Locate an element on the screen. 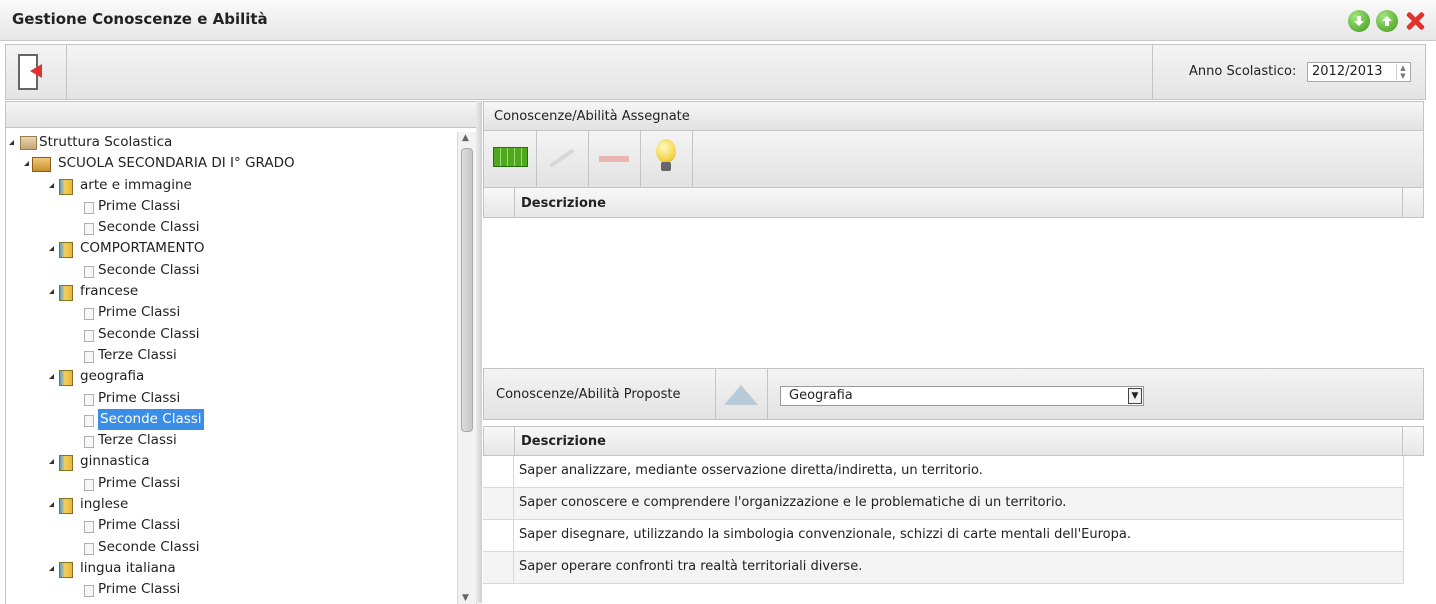 This screenshot has width=1436, height=604. tree-node: ginnastica is located at coordinates (231, 461).